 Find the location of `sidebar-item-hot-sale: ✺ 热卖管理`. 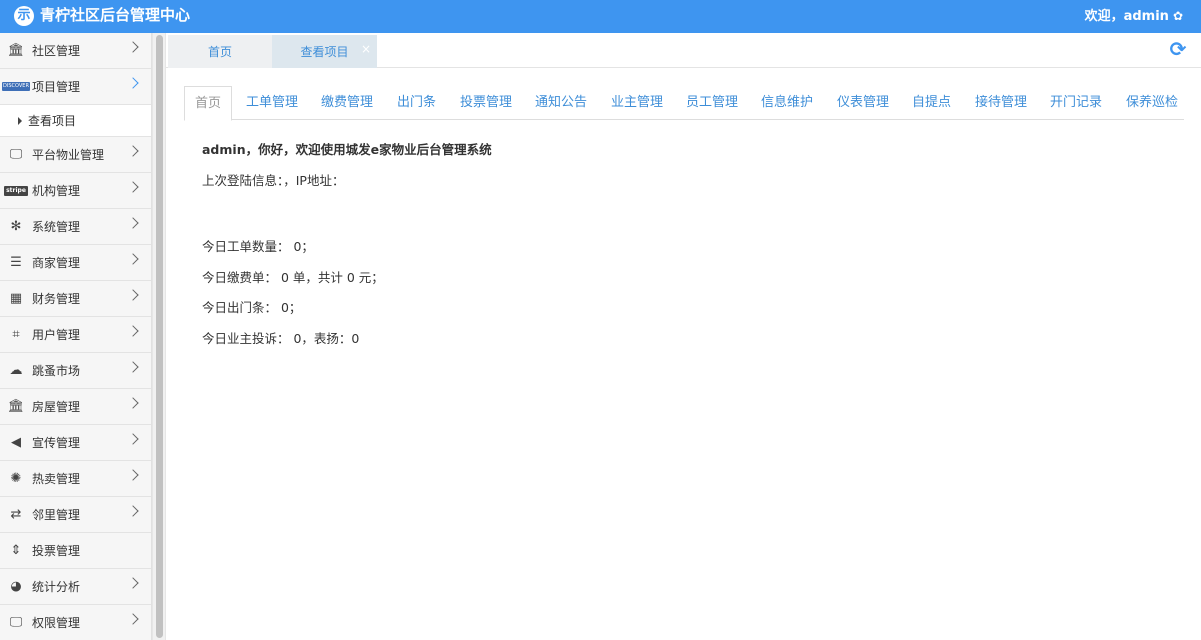

sidebar-item-hot-sale: ✺ 热卖管理 is located at coordinates (75, 479).